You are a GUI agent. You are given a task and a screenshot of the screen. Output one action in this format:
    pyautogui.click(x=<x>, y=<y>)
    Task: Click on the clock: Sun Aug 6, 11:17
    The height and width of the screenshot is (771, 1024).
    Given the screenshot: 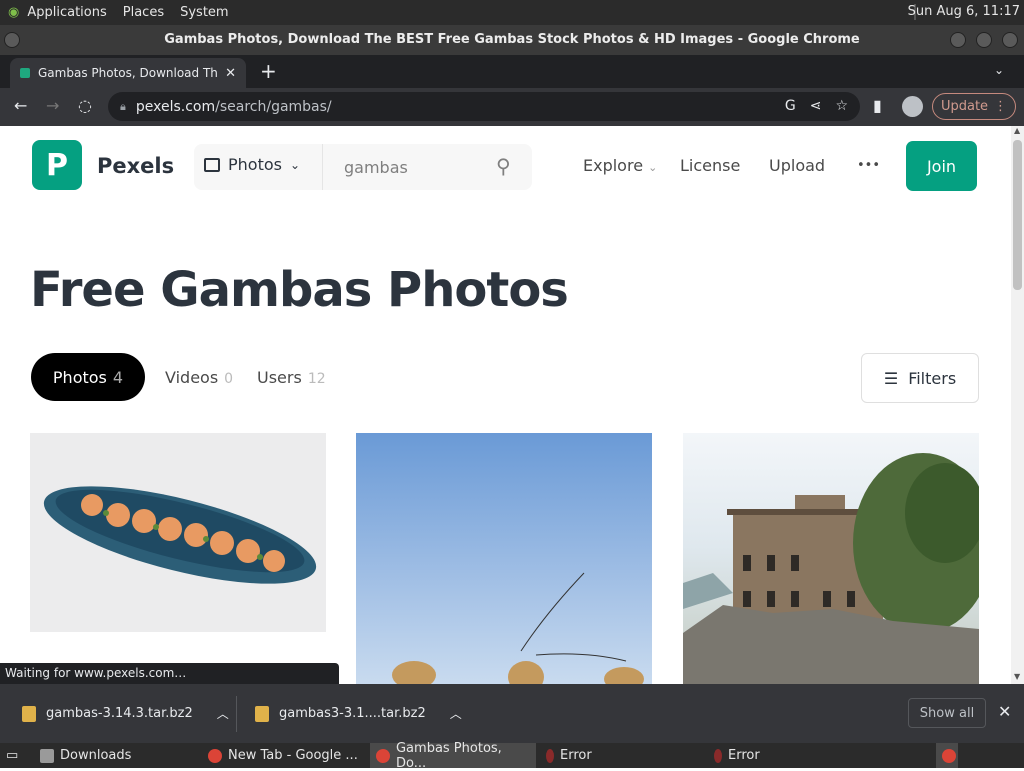 What is the action you would take?
    pyautogui.click(x=964, y=11)
    